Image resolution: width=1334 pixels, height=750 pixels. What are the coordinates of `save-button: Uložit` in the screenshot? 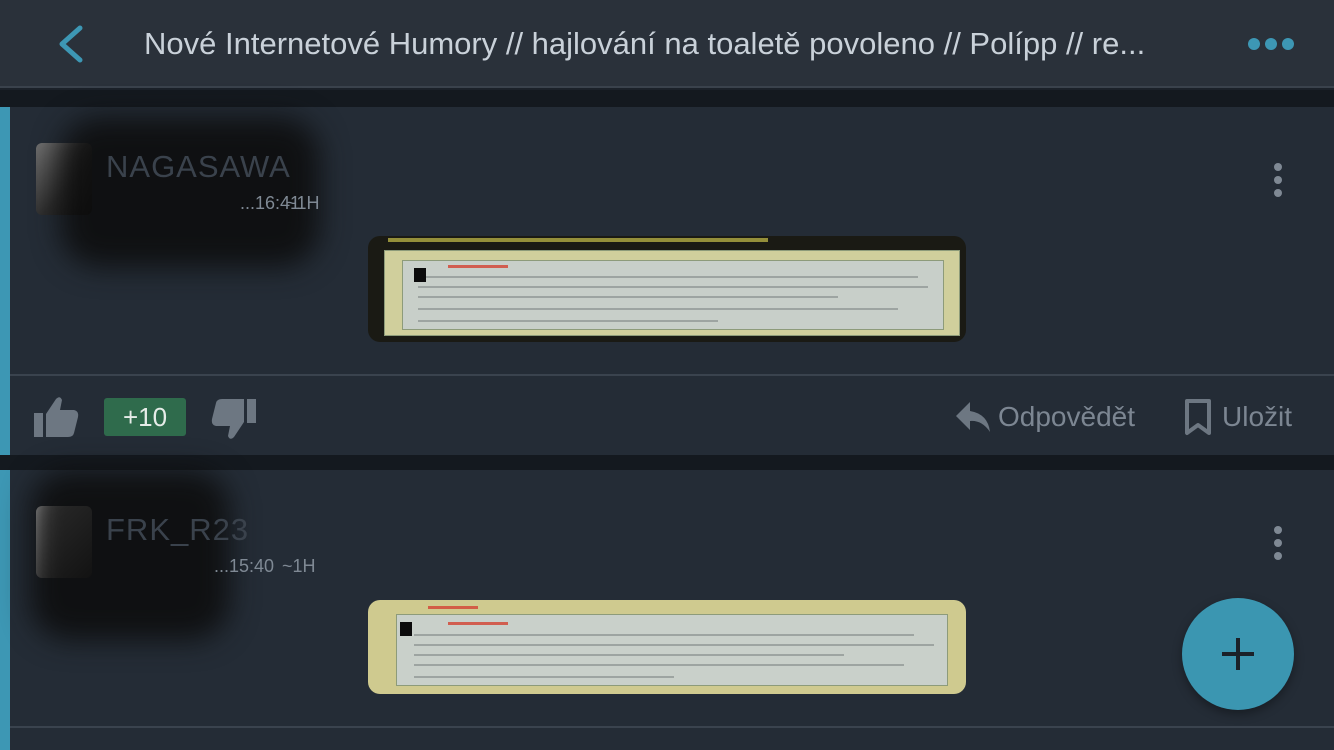 It's located at (1238, 417).